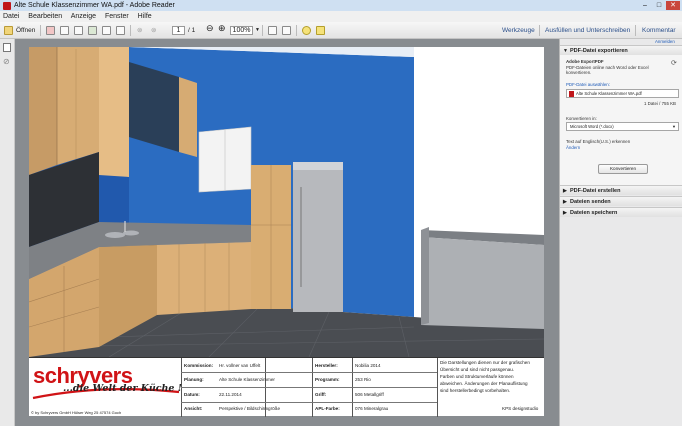  What do you see at coordinates (7, 47) in the screenshot?
I see `page-thumbnails-icon` at bounding box center [7, 47].